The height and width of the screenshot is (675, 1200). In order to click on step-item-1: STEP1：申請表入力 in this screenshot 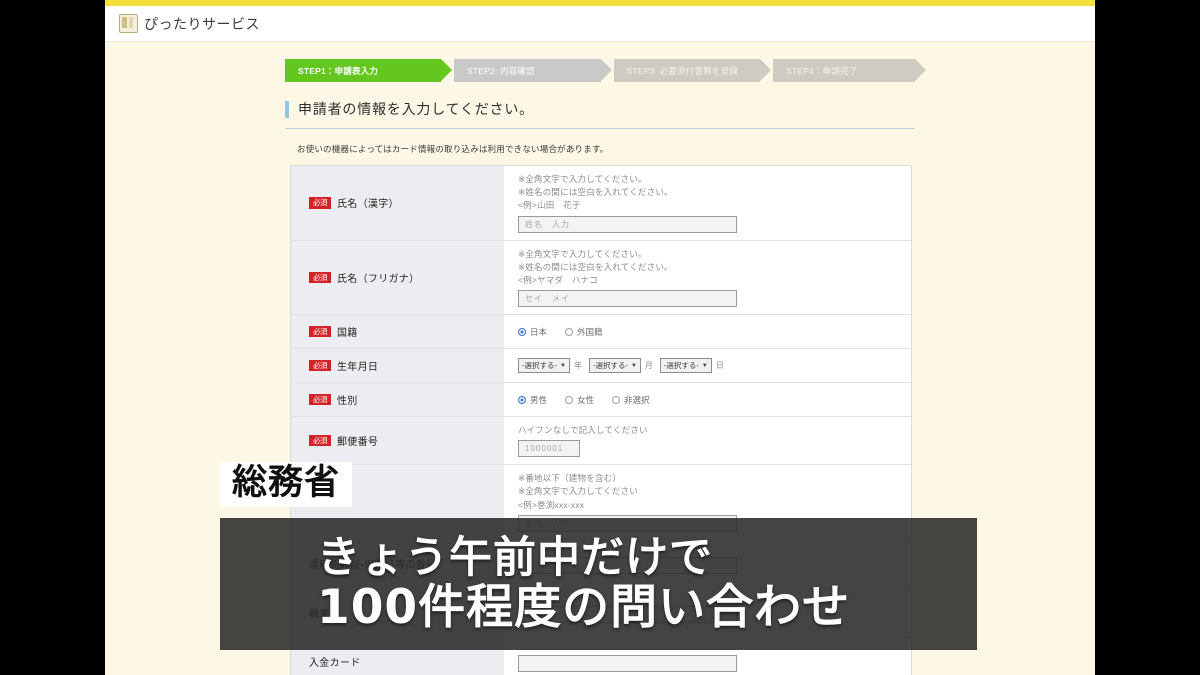, I will do `click(368, 70)`.